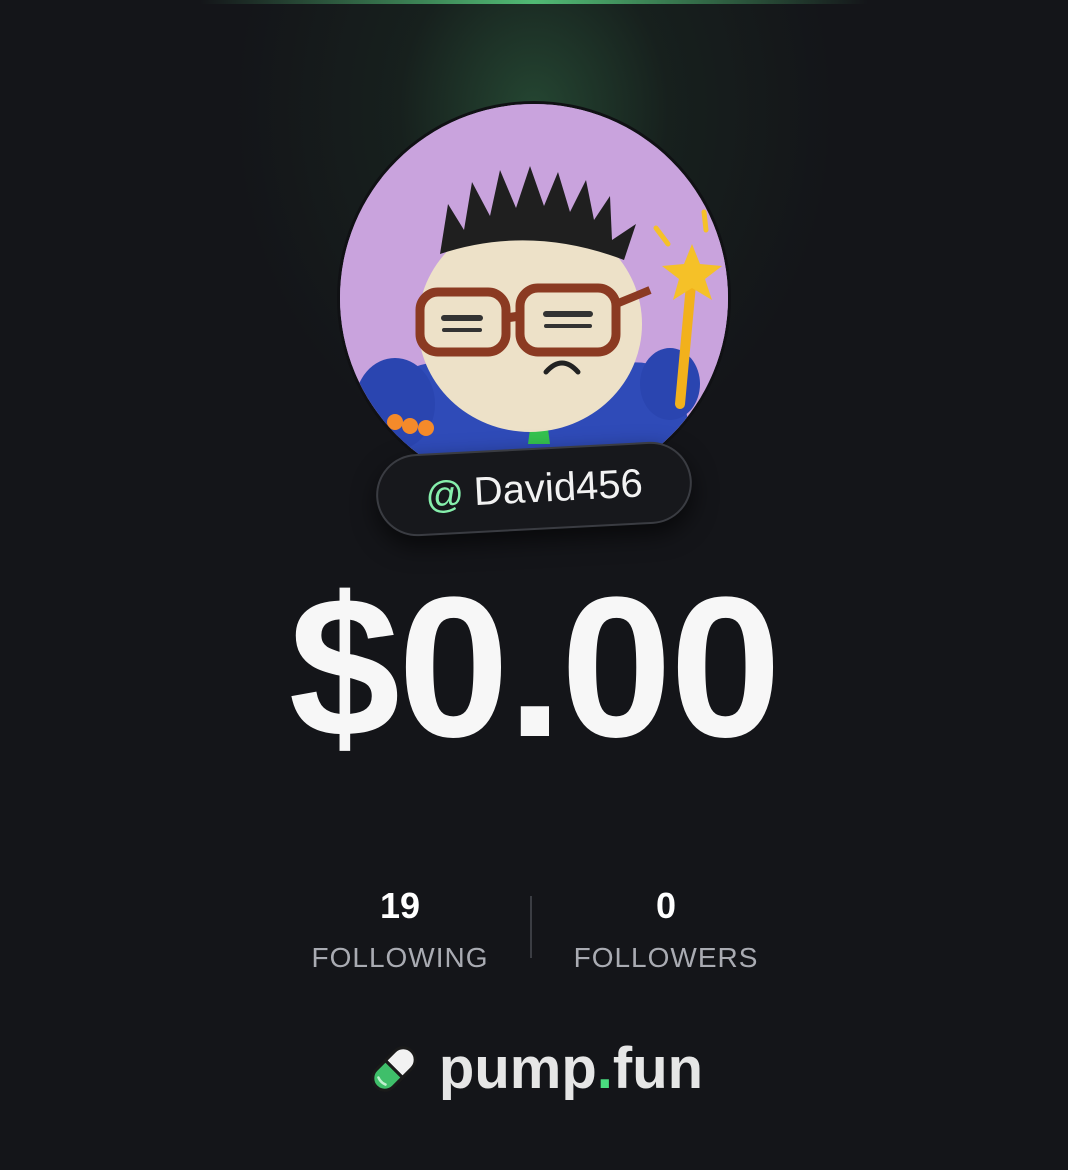 The image size is (1068, 1170). Describe the element at coordinates (666, 905) in the screenshot. I see `followers-count: 0` at that location.